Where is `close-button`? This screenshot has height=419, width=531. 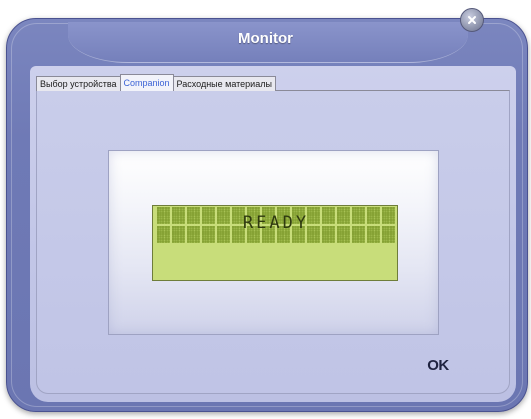
close-button is located at coordinates (472, 20).